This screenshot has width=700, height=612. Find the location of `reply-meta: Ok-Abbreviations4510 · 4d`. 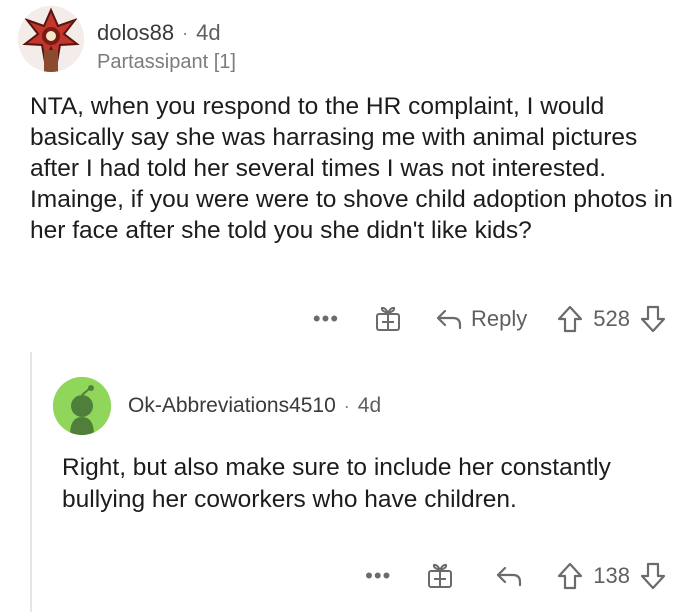

reply-meta: Ok-Abbreviations4510 · 4d is located at coordinates (254, 406).